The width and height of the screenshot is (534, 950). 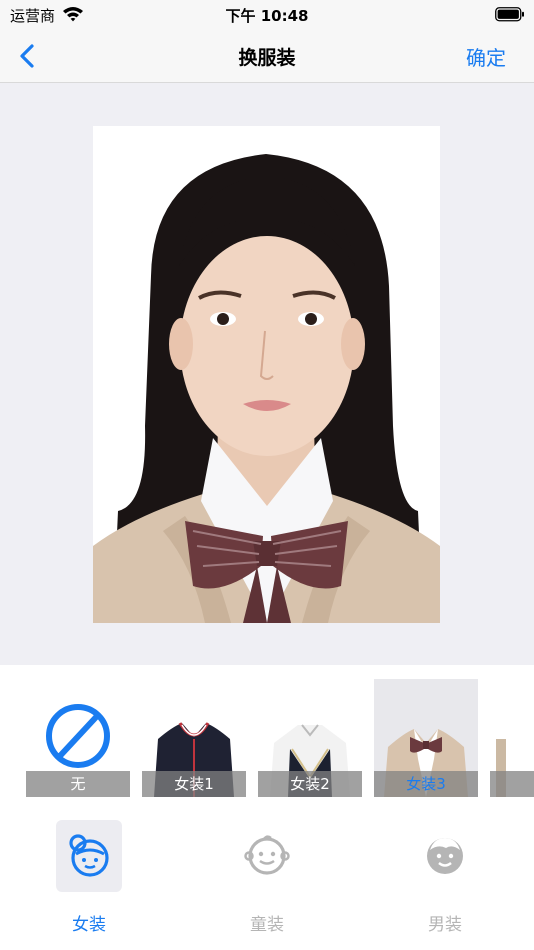 What do you see at coordinates (310, 738) in the screenshot?
I see `outfit-2: 女装2` at bounding box center [310, 738].